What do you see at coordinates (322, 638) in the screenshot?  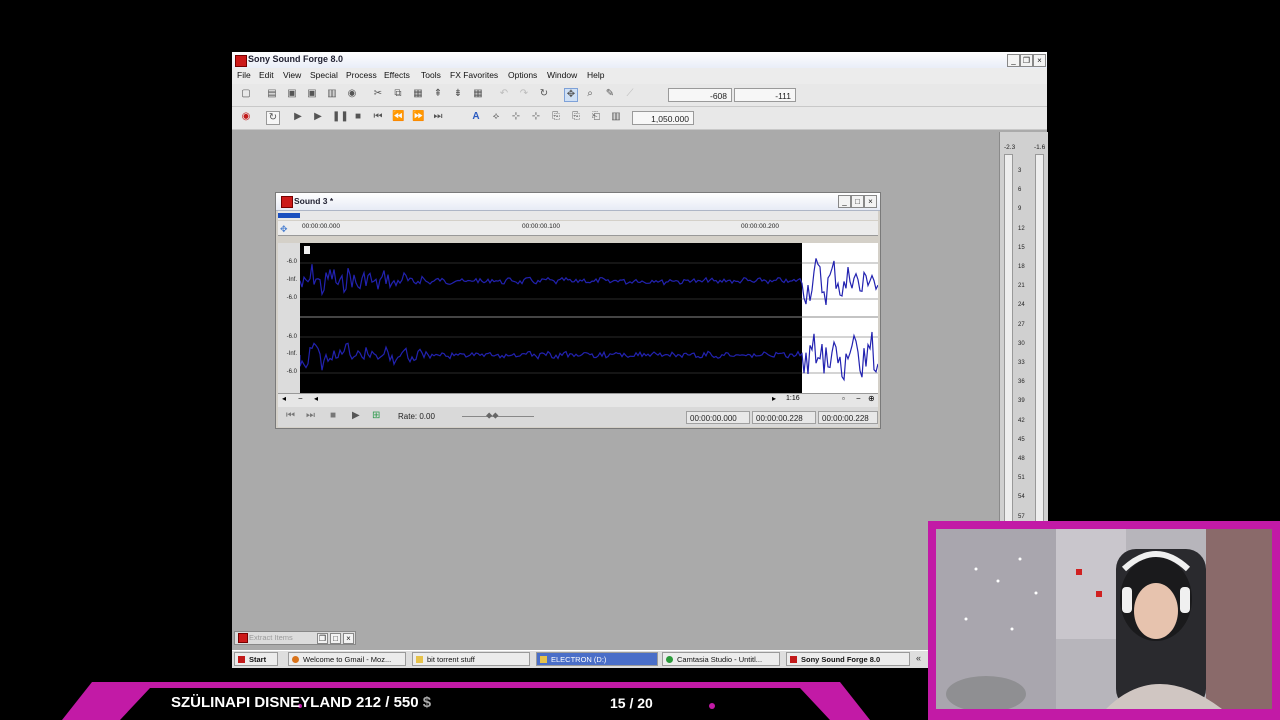 I see `extract-restore-button: ❐` at bounding box center [322, 638].